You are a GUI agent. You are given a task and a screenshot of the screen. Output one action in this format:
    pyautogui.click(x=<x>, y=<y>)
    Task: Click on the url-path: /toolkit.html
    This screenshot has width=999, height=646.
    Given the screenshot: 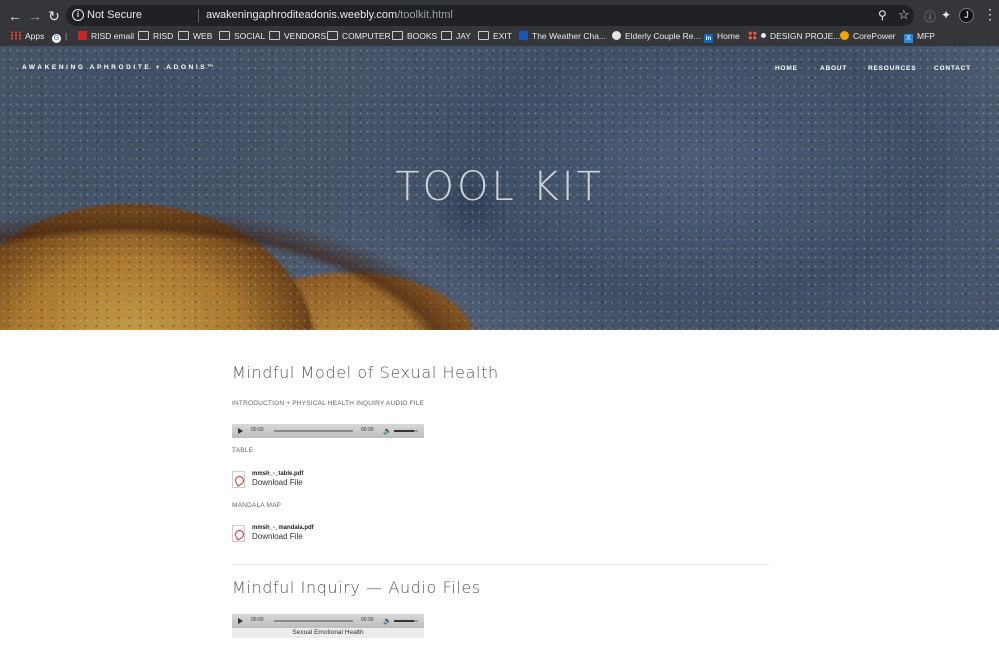 What is the action you would take?
    pyautogui.click(x=425, y=15)
    